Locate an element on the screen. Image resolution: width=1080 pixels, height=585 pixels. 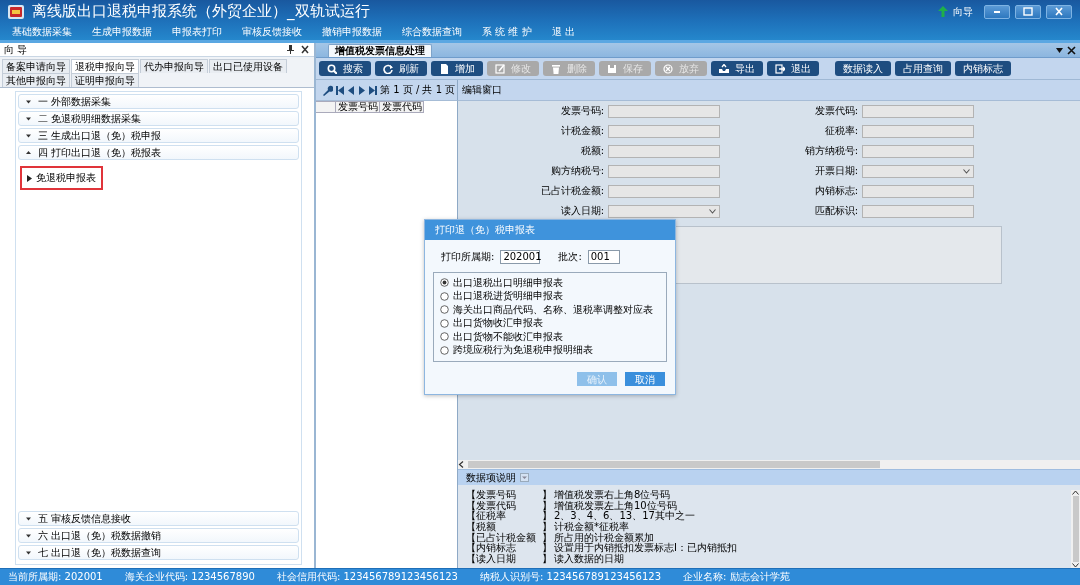
next-icon is located at coordinates (362, 90).